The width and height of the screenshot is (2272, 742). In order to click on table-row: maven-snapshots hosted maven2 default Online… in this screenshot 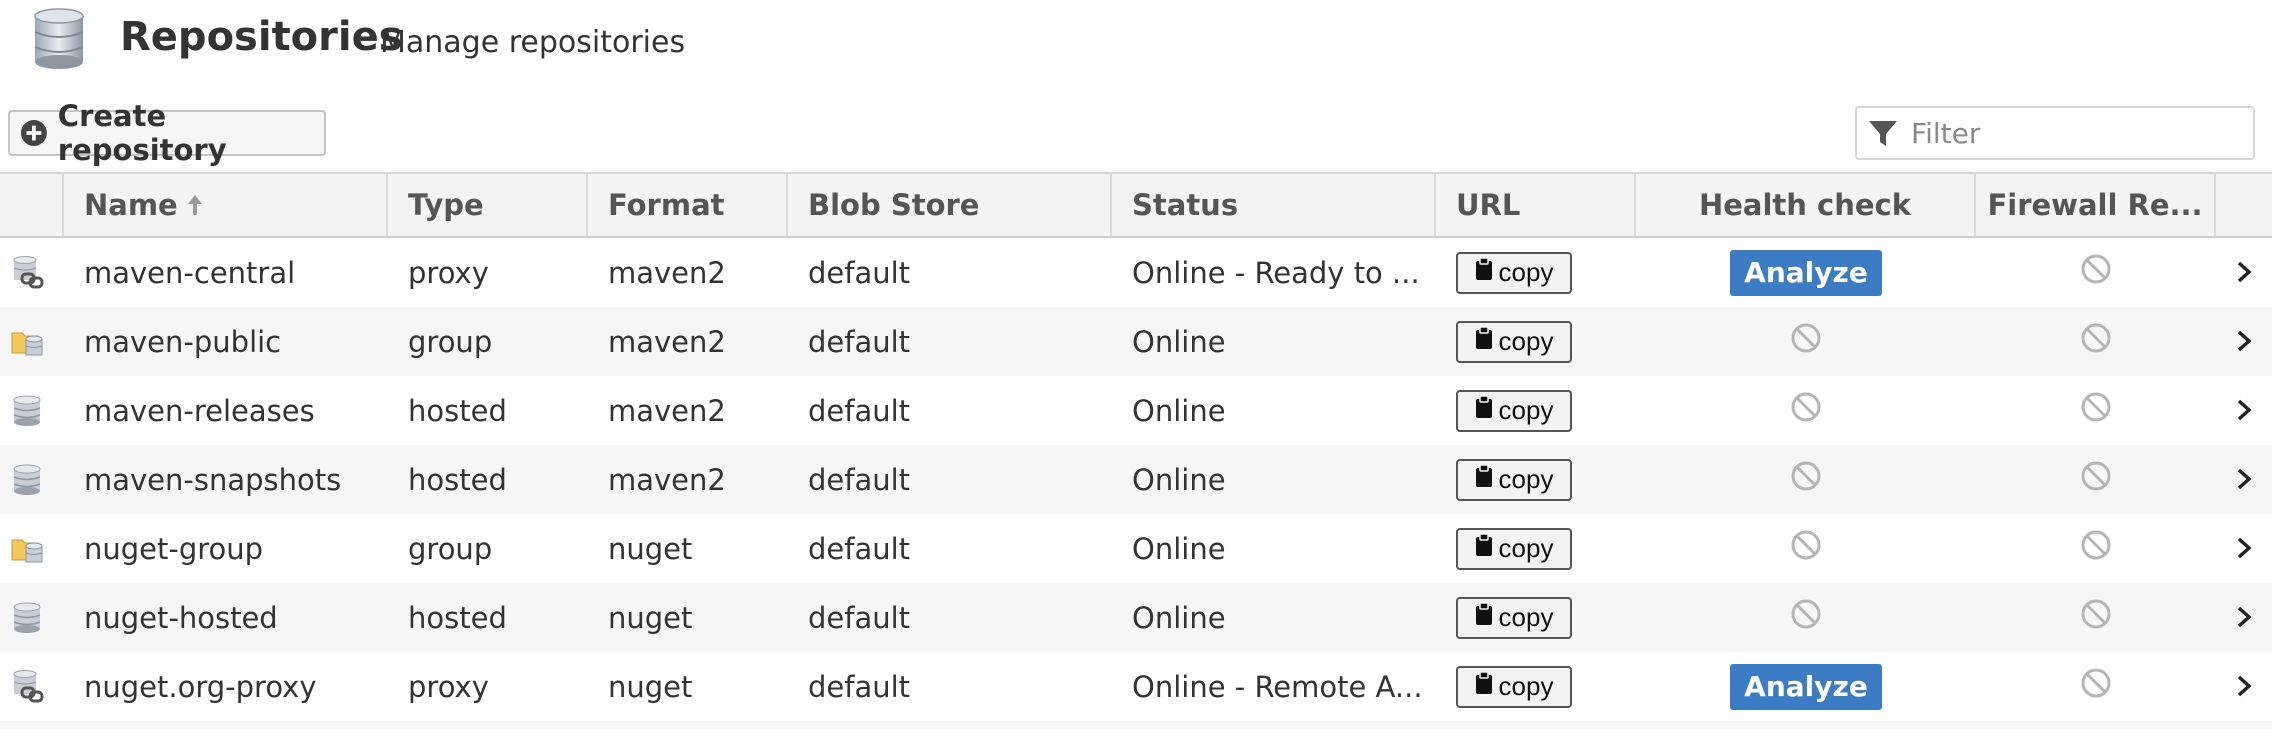, I will do `click(1136, 479)`.